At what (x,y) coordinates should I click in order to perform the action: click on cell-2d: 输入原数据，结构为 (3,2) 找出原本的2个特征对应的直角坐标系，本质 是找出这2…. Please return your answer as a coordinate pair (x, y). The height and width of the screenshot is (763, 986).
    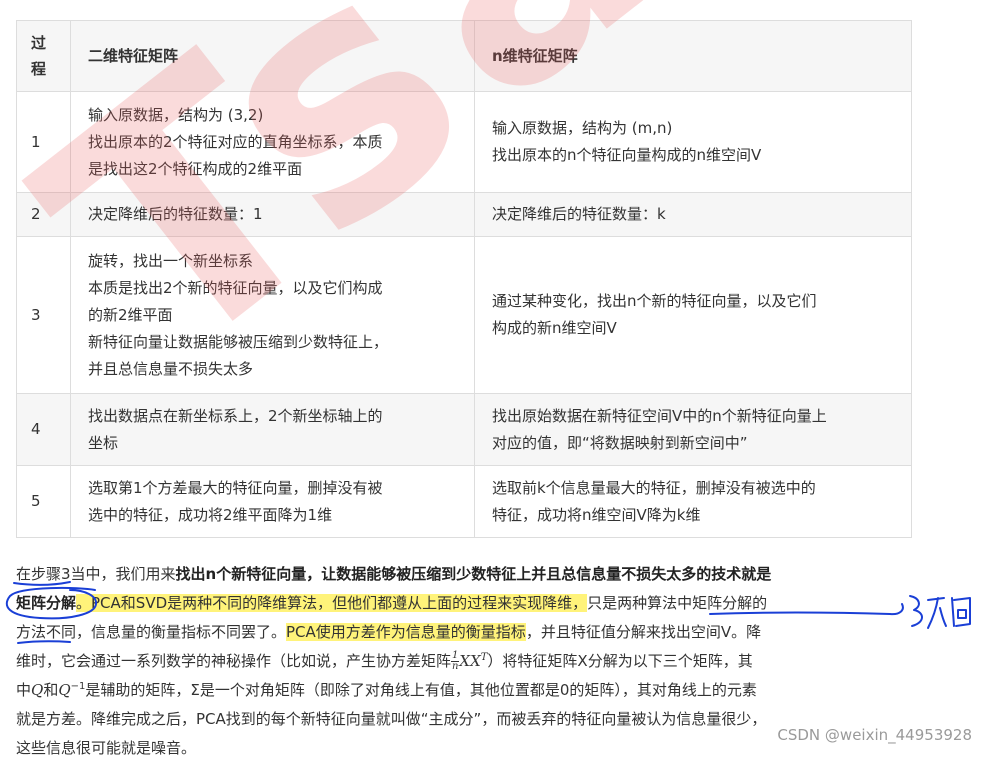
    Looking at the image, I should click on (272, 142).